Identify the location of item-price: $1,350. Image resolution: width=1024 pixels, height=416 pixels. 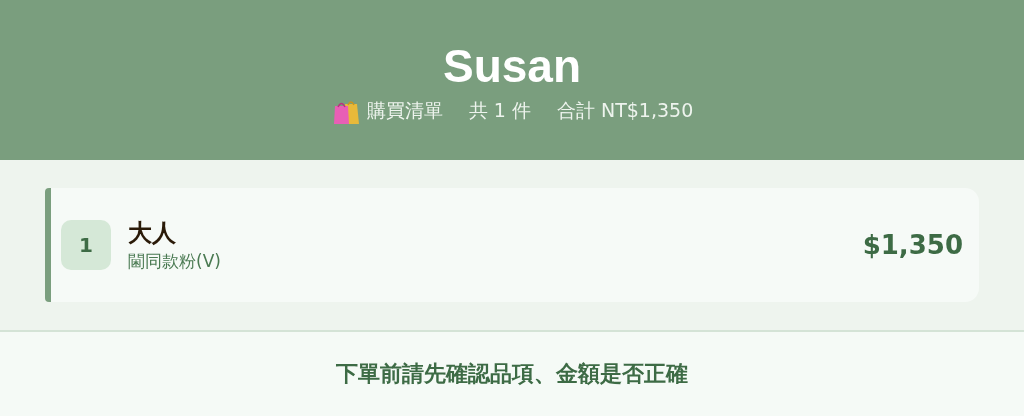
(912, 245).